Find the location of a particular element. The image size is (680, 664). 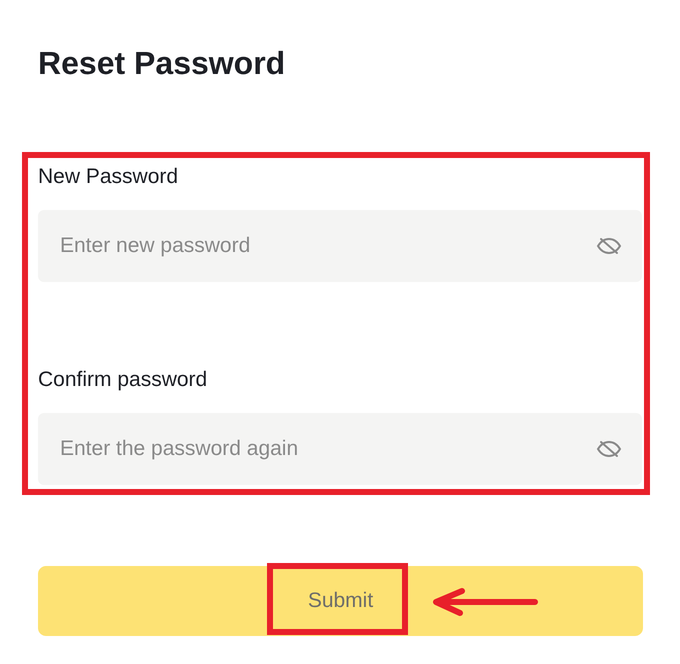

page-title: Reset Password is located at coordinates (162, 63).